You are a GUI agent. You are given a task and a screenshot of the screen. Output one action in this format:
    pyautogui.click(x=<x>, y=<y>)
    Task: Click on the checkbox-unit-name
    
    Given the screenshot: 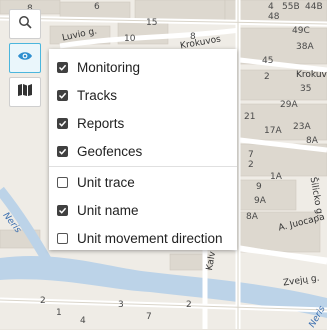 What is the action you would take?
    pyautogui.click(x=62, y=210)
    